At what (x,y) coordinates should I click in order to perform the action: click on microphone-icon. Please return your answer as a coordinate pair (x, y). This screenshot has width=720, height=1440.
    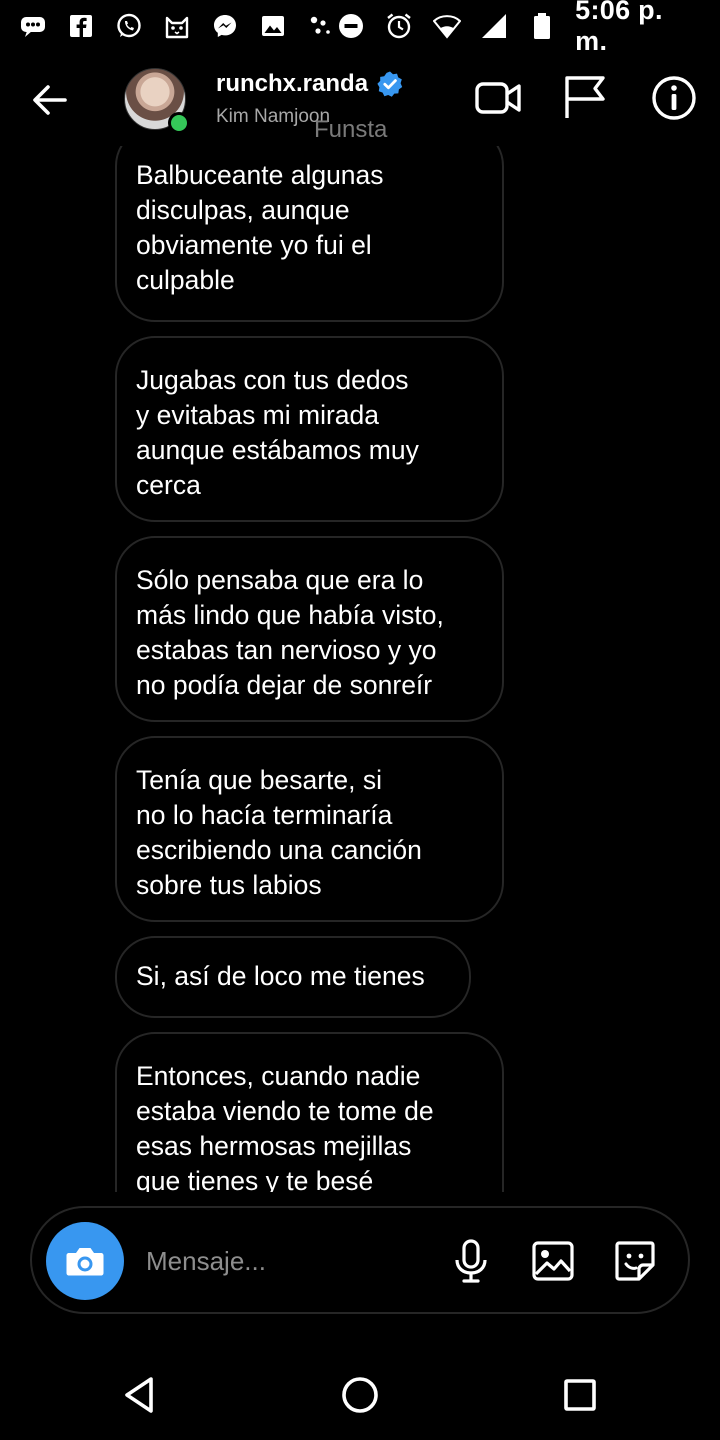
    Looking at the image, I should click on (471, 1261).